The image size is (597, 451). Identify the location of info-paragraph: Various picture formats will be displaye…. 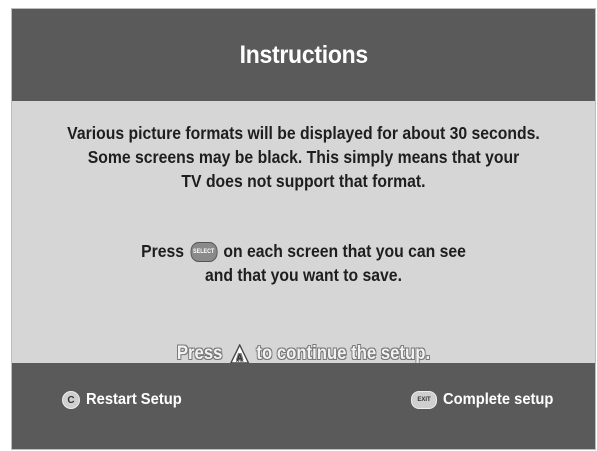
(303, 157).